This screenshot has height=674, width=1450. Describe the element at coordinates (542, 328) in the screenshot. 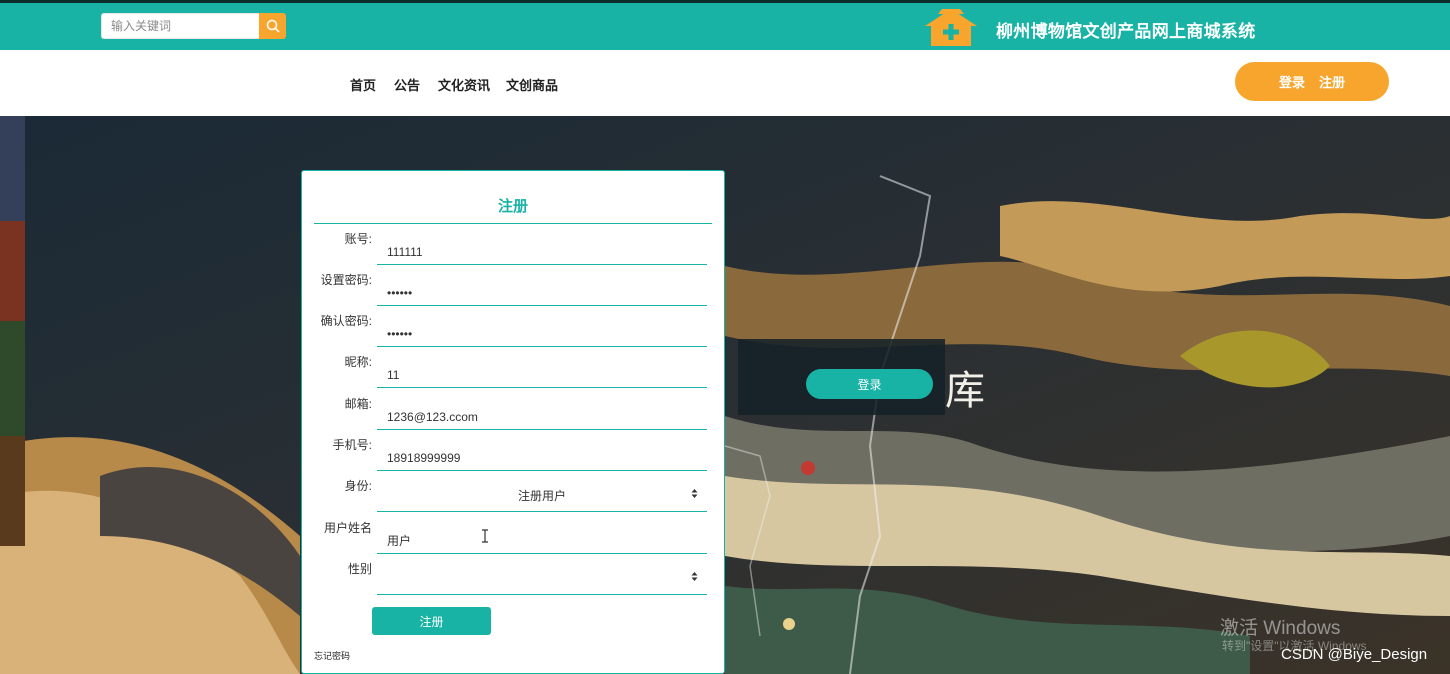

I see `confirm-password-input` at that location.